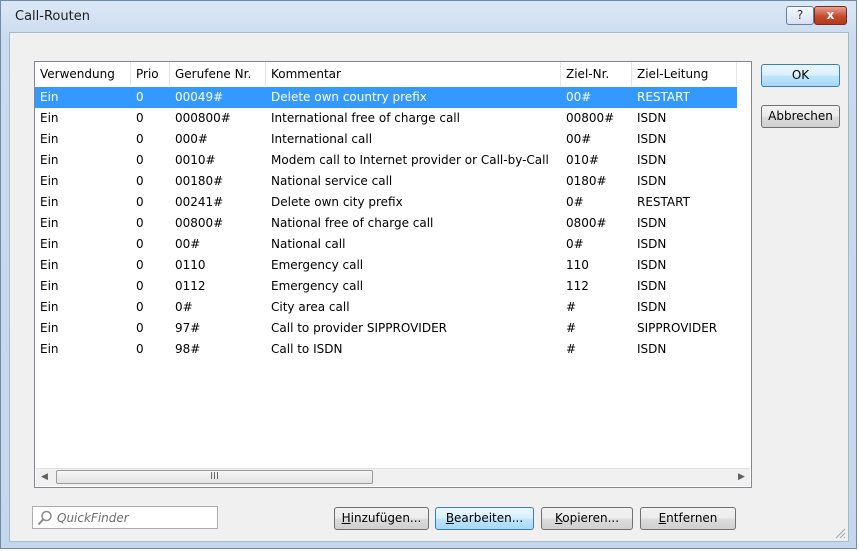 The height and width of the screenshot is (551, 859). I want to click on cell-kommentar: National call, so click(308, 244).